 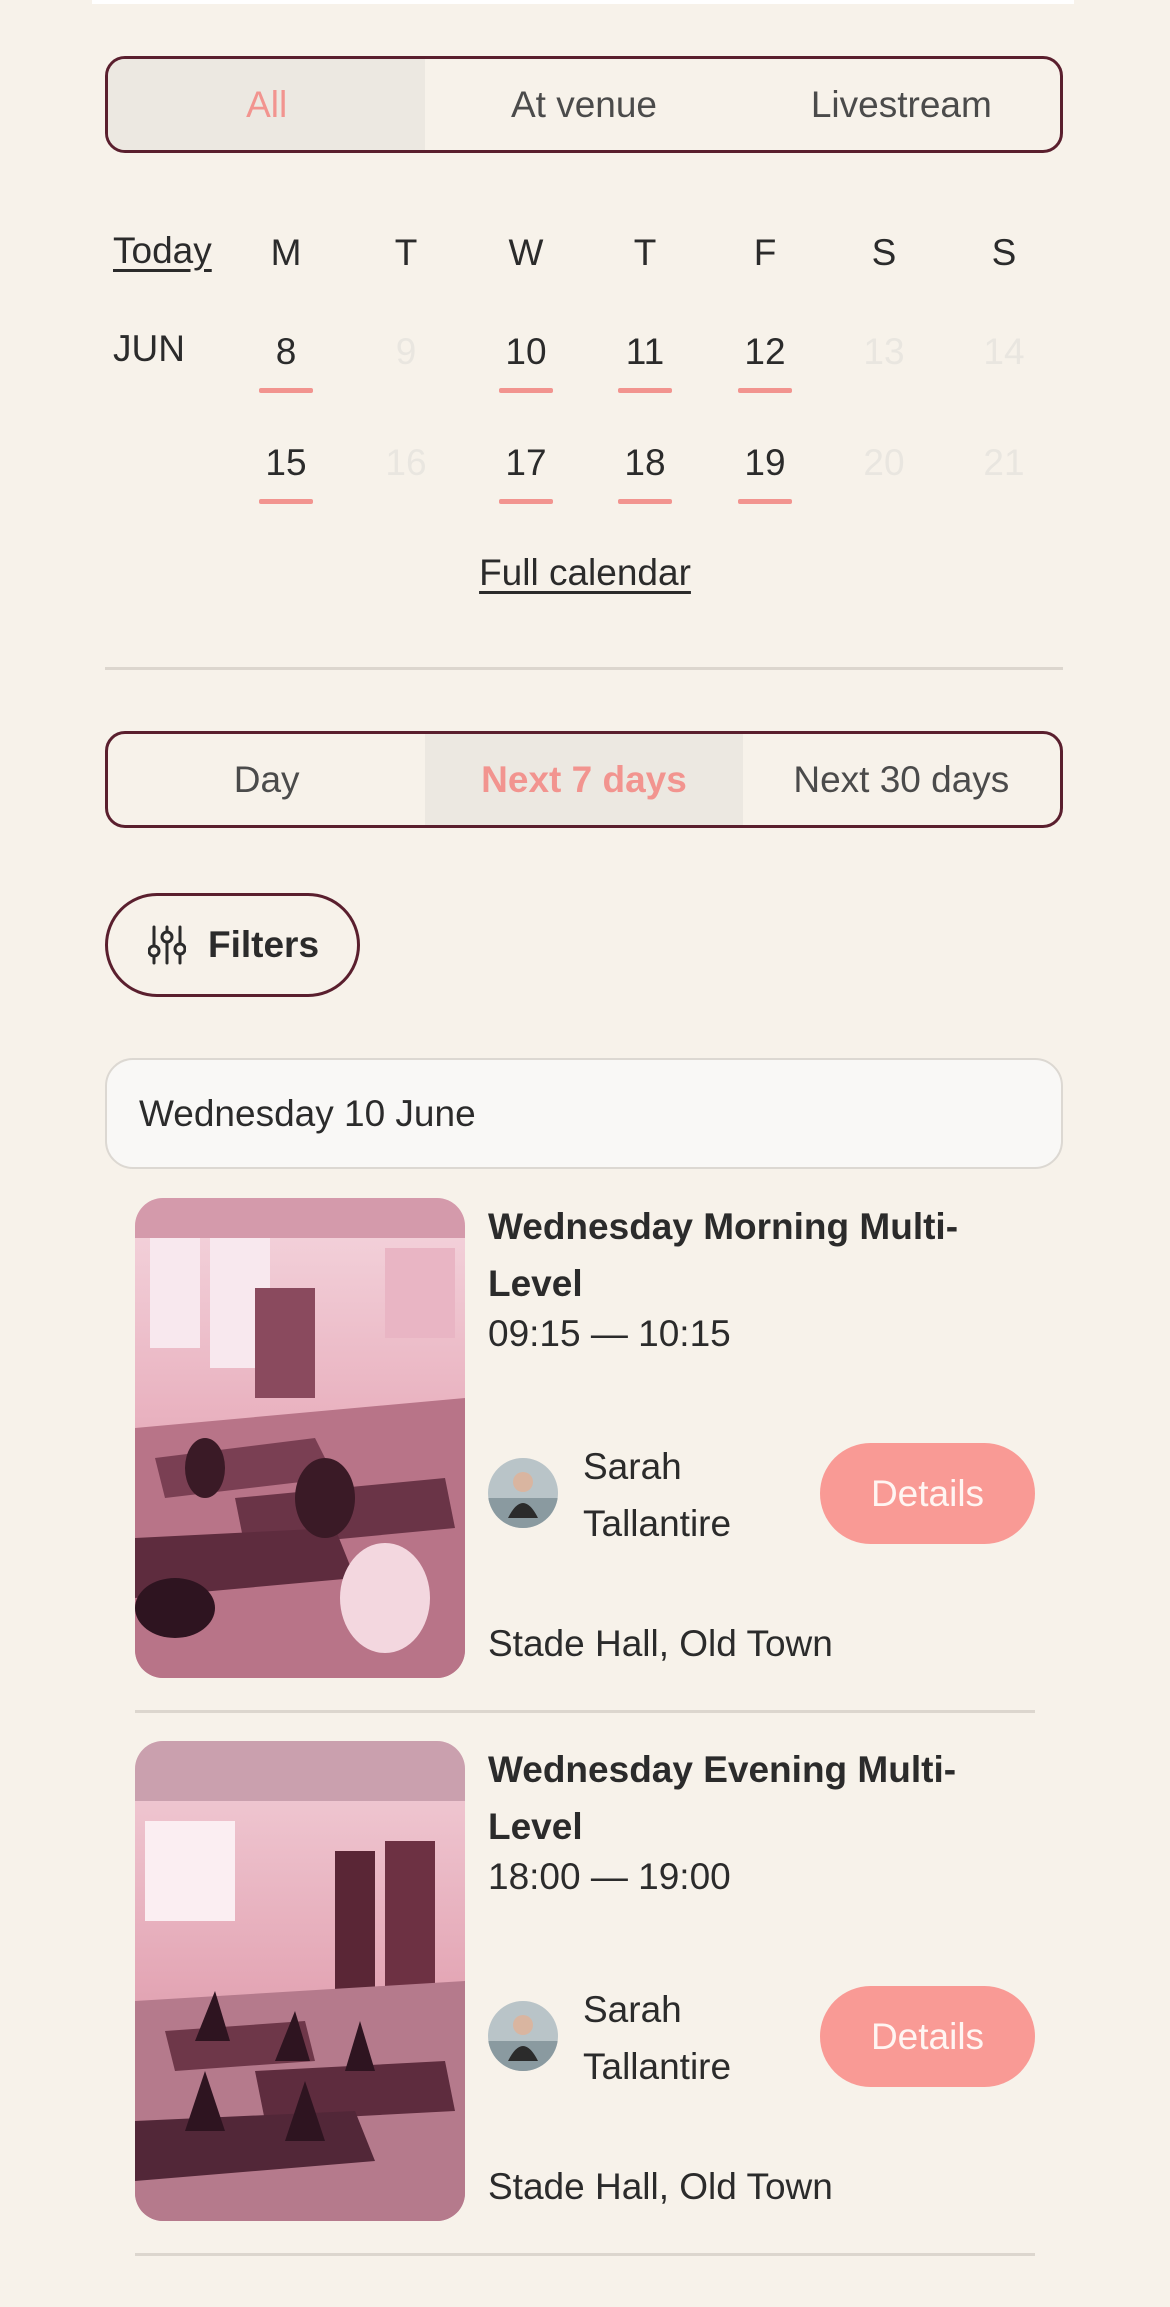 What do you see at coordinates (765, 463) in the screenshot?
I see `calendar-day-19: 19` at bounding box center [765, 463].